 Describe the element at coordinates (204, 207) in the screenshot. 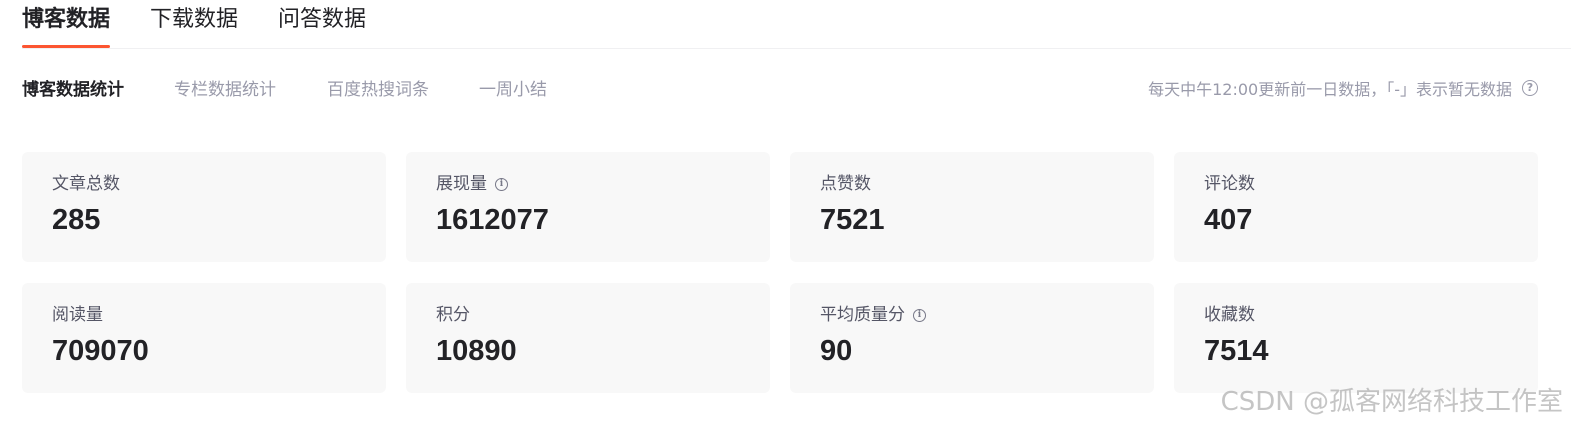

I see `stat-card-article-count: 文章总数 285` at that location.